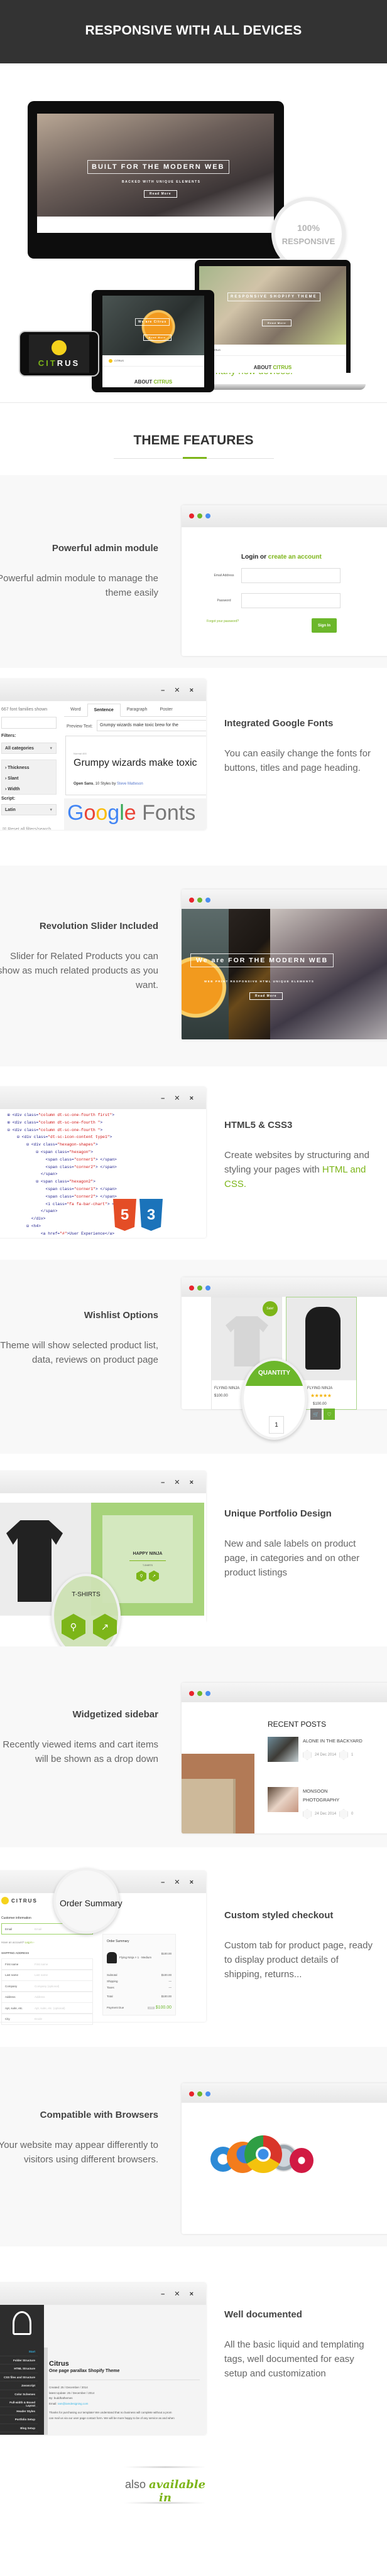 This screenshot has width=387, height=2576. I want to click on script-select: Latin, so click(29, 809).